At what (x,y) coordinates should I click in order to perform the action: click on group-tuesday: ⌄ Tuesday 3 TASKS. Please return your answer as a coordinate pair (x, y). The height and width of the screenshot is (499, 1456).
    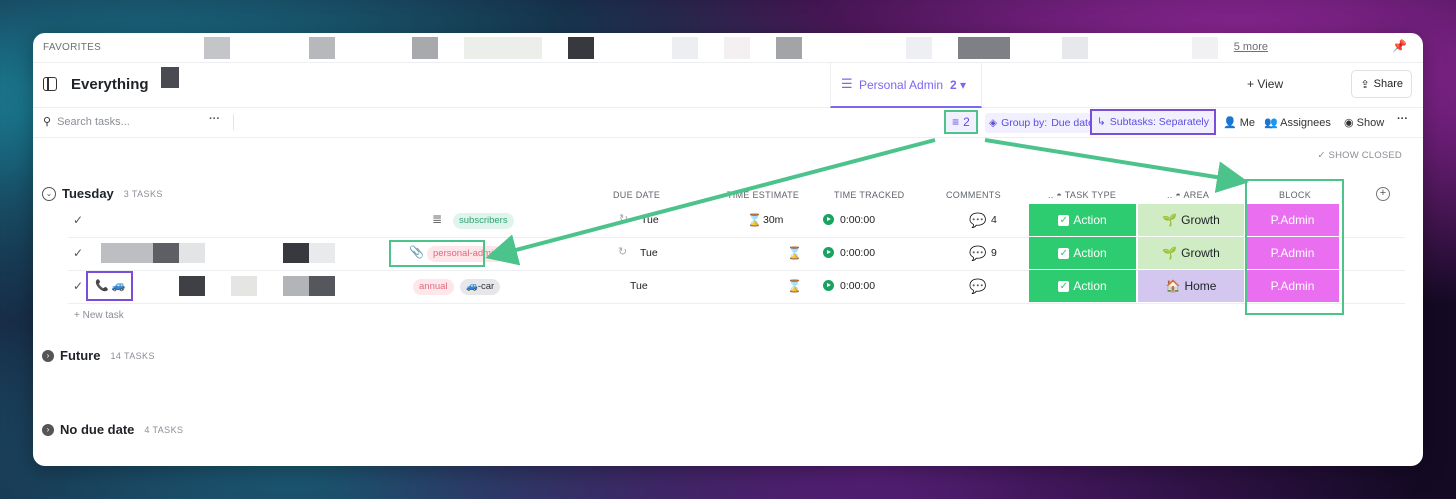
    Looking at the image, I should click on (102, 193).